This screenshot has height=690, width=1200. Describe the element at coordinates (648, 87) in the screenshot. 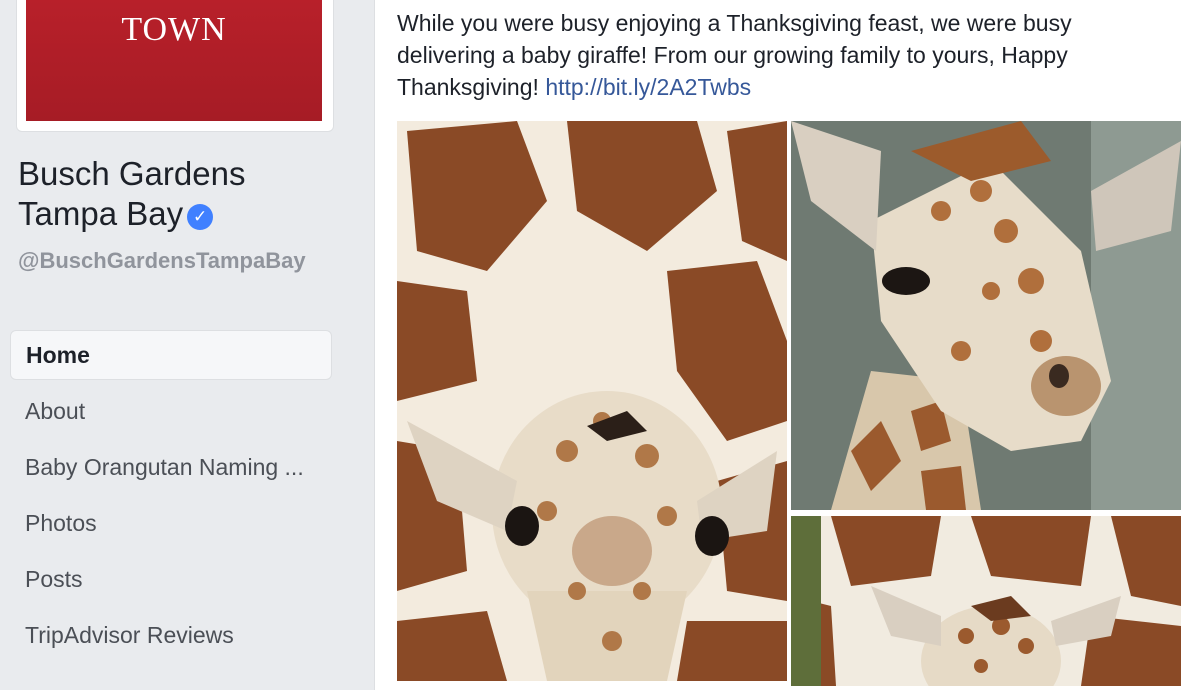

I see `post-link: http://bit.ly/2A2Twbs` at that location.